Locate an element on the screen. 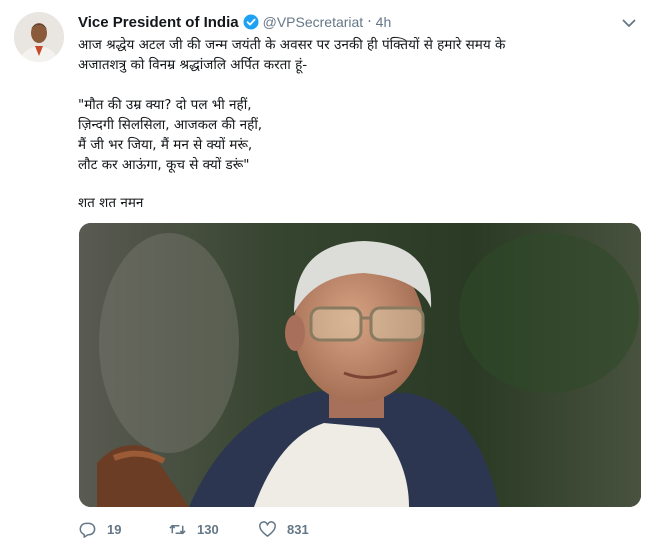 This screenshot has width=650, height=541. like-count: 831 is located at coordinates (298, 529).